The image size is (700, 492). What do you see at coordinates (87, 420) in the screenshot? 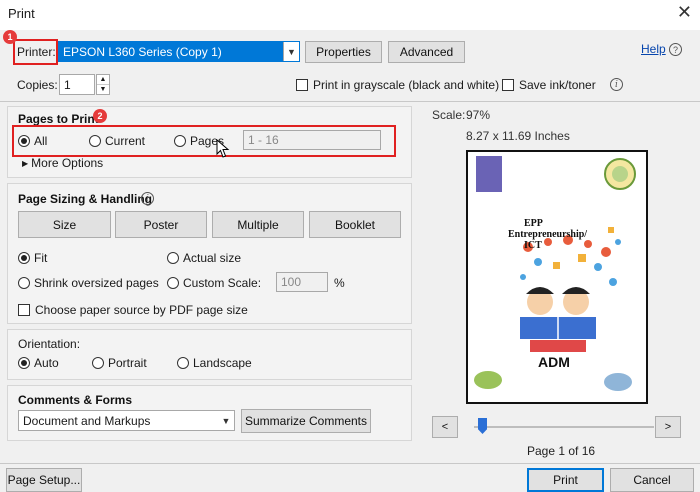
I see `comments-forms-value: Document and Markups` at bounding box center [87, 420].